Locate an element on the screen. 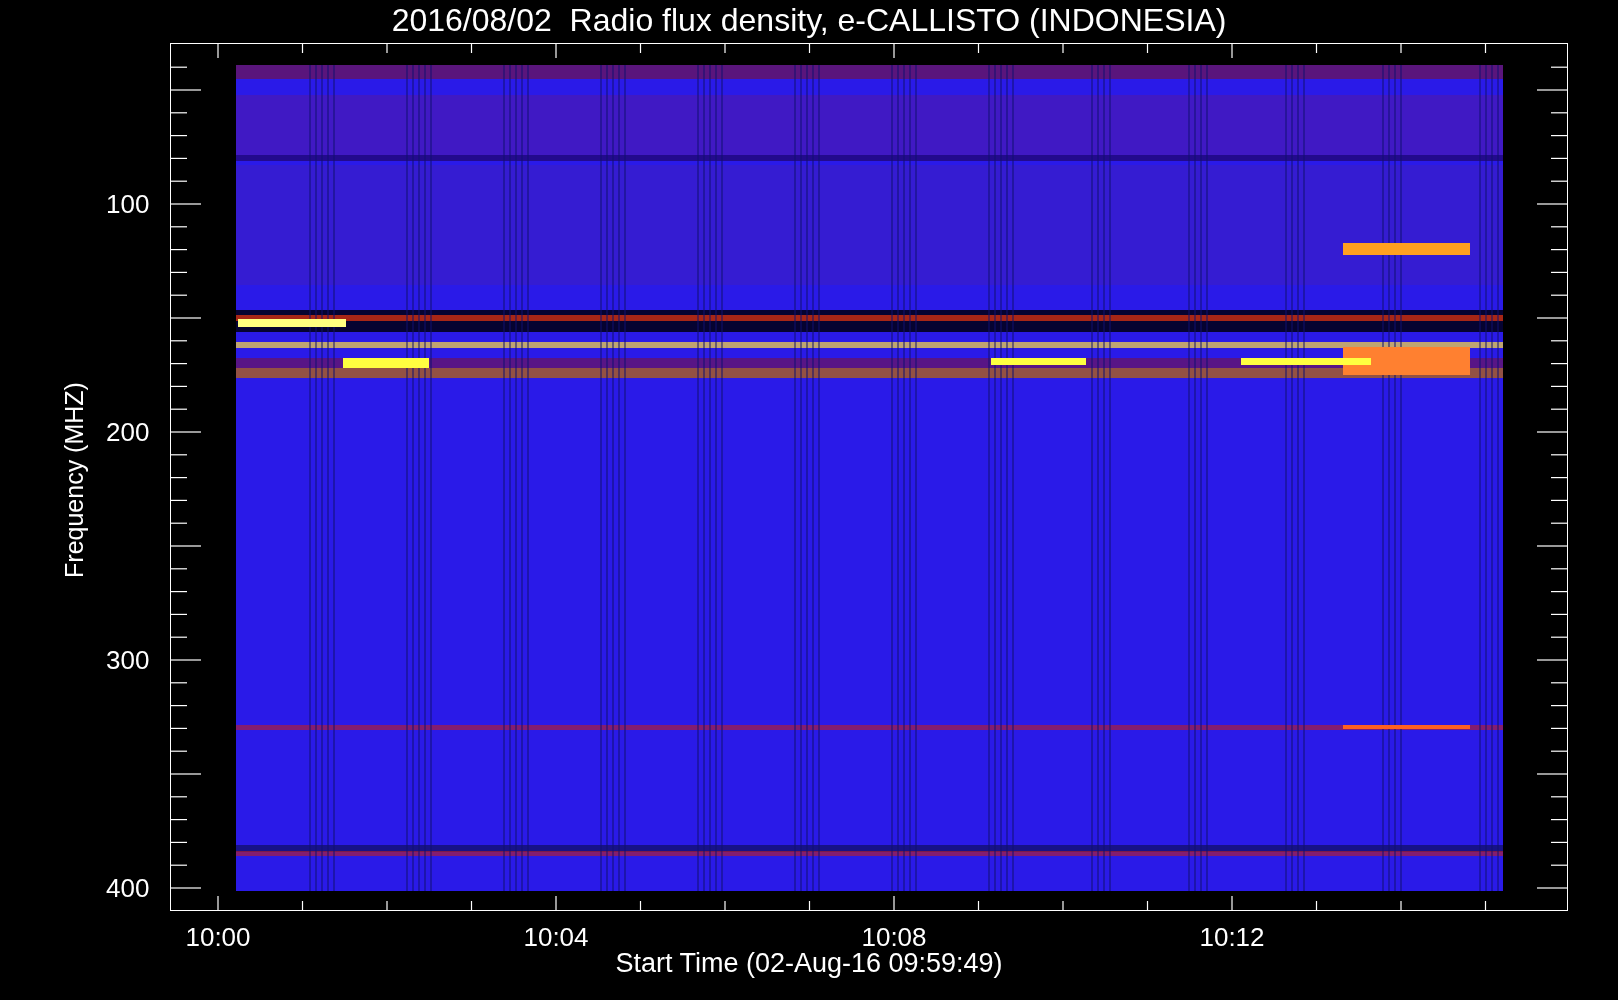 Image resolution: width=1618 pixels, height=1000 pixels. x-tick-label: 10:12 is located at coordinates (1232, 937).